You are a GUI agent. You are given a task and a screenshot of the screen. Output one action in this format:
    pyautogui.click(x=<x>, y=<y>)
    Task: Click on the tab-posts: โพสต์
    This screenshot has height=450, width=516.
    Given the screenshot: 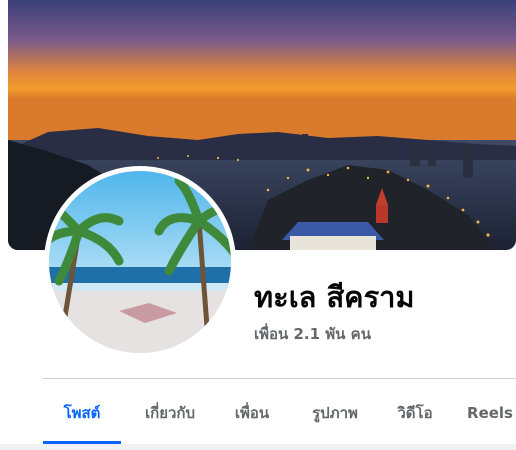 What is the action you would take?
    pyautogui.click(x=82, y=413)
    